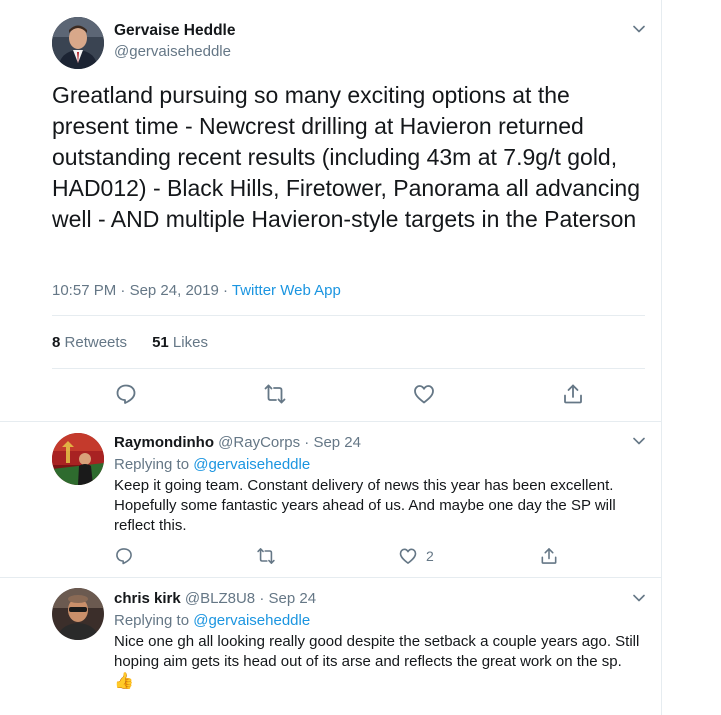 Image resolution: width=721 pixels, height=715 pixels. I want to click on reply-author-handle: @BLZ8U8, so click(220, 598).